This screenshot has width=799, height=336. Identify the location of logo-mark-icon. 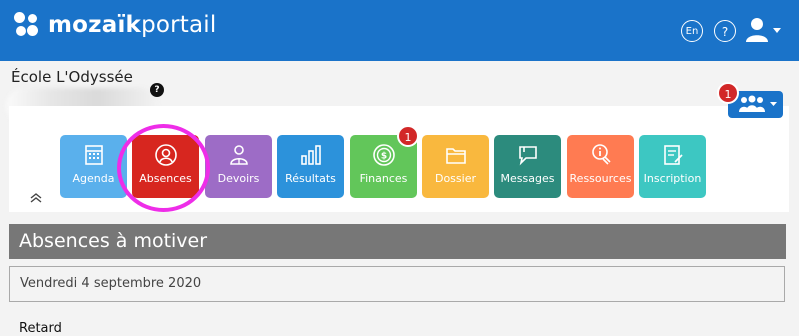
(27, 25).